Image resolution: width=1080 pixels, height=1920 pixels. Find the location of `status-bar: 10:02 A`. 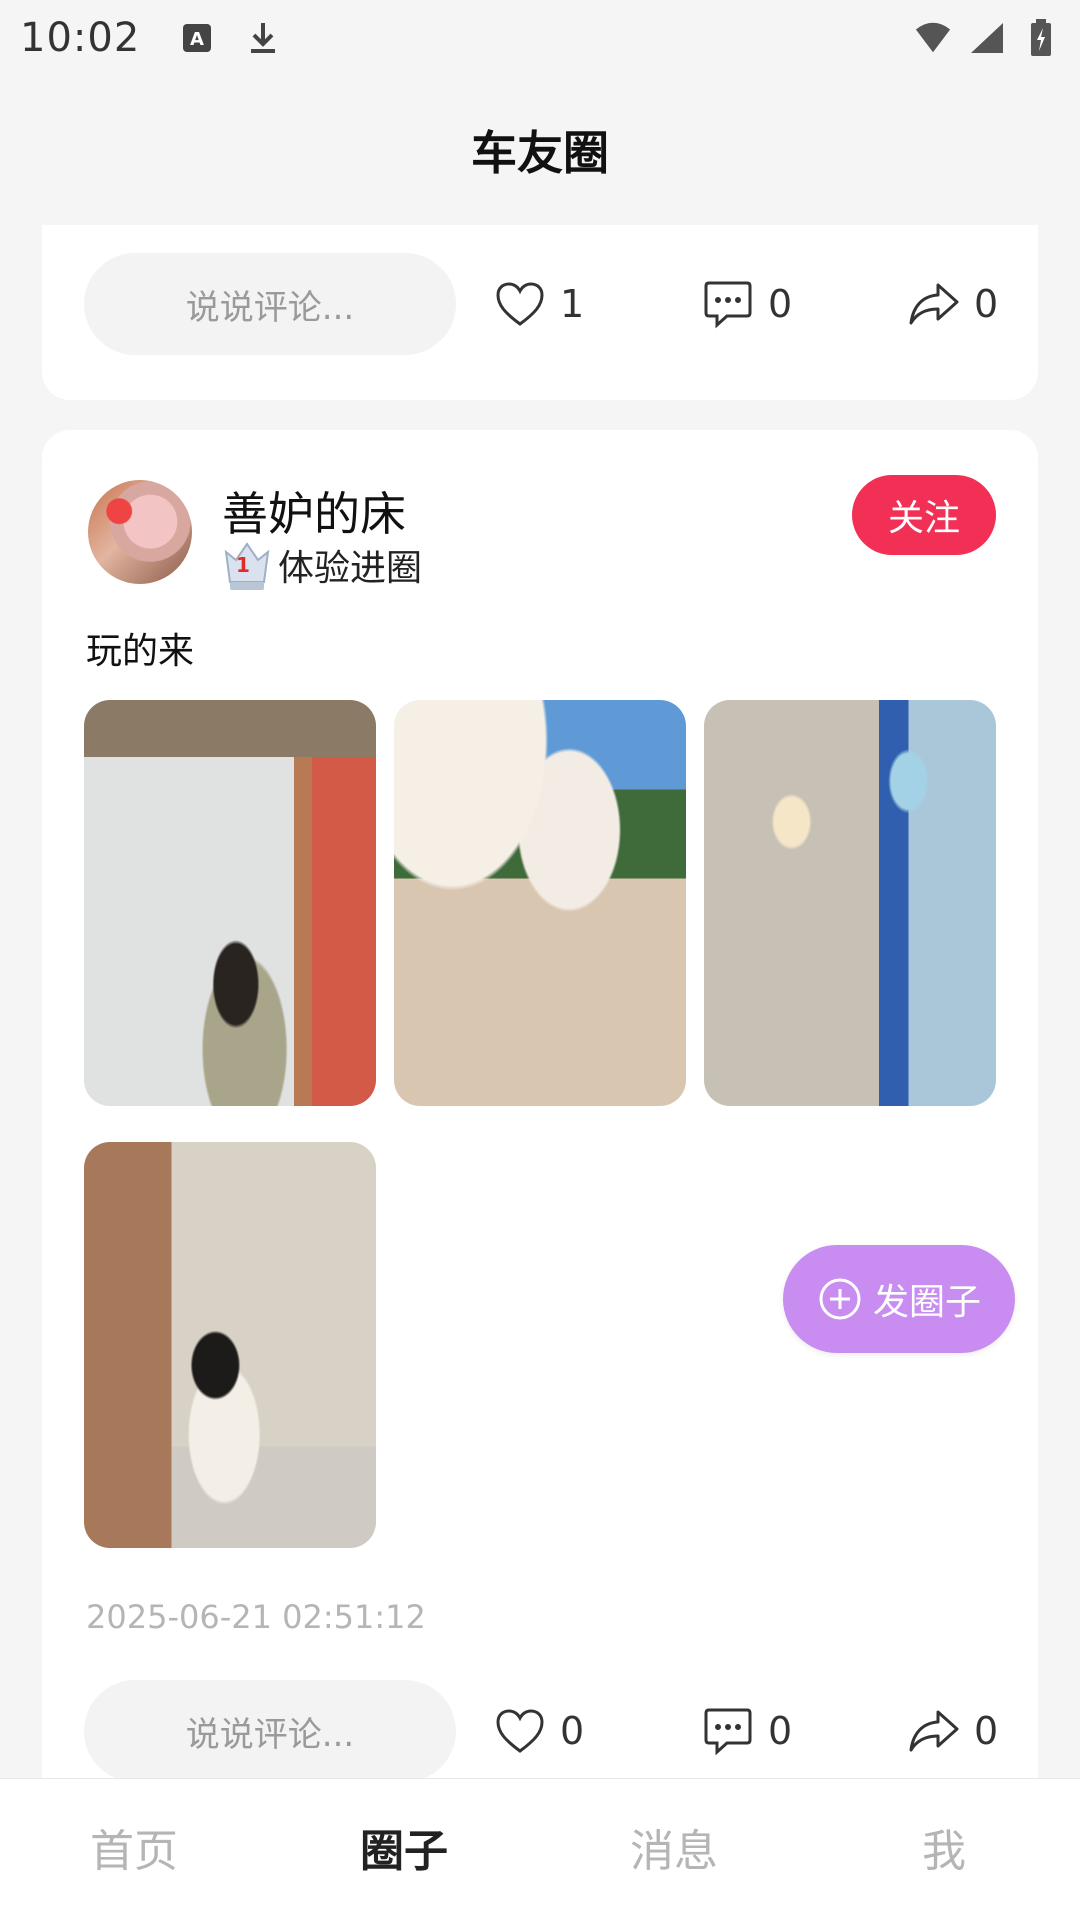

status-bar: 10:02 A is located at coordinates (540, 37).